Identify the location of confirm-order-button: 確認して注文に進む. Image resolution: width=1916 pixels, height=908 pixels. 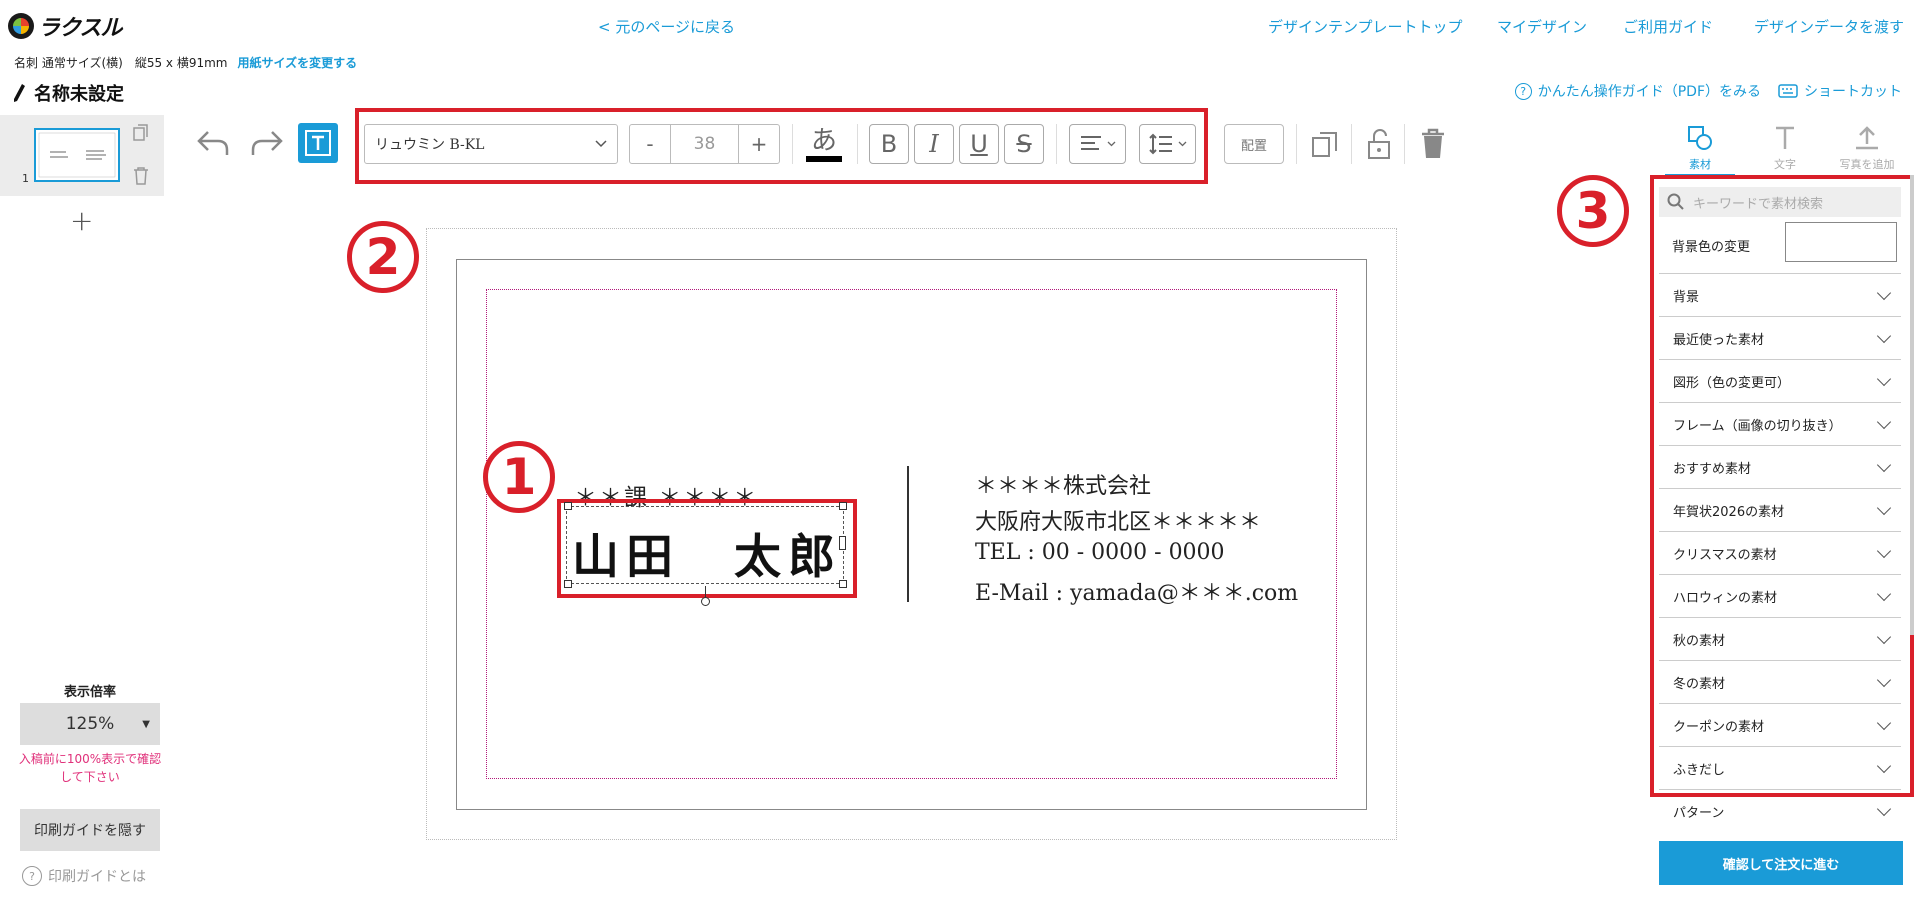
(1781, 863).